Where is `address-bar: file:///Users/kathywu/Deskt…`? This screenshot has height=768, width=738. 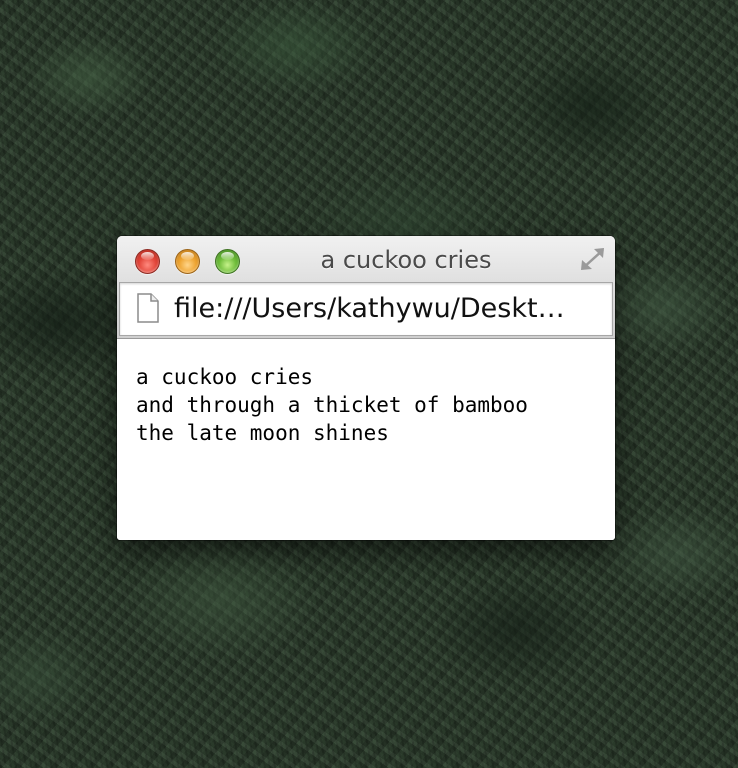 address-bar: file:///Users/kathywu/Deskt… is located at coordinates (366, 309).